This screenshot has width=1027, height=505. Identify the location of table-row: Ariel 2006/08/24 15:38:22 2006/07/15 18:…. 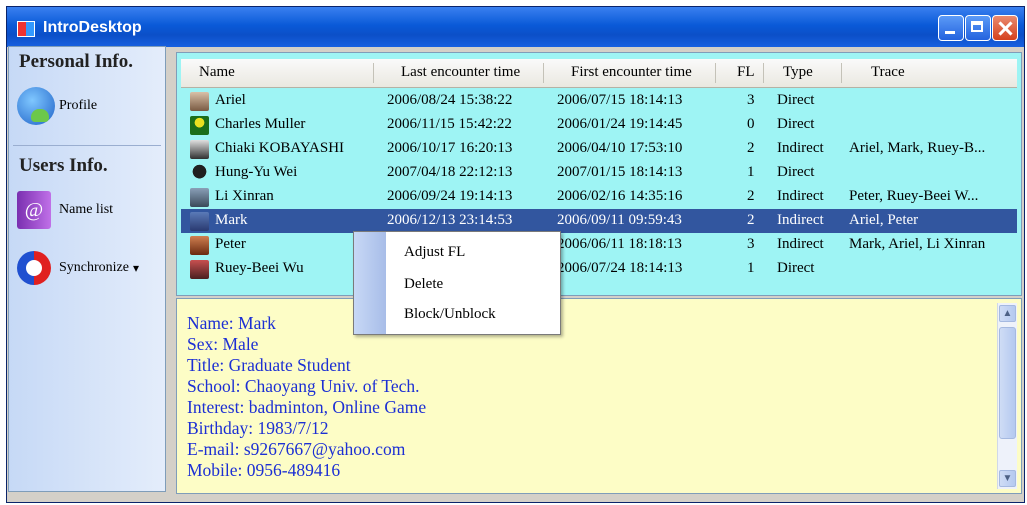
(599, 101).